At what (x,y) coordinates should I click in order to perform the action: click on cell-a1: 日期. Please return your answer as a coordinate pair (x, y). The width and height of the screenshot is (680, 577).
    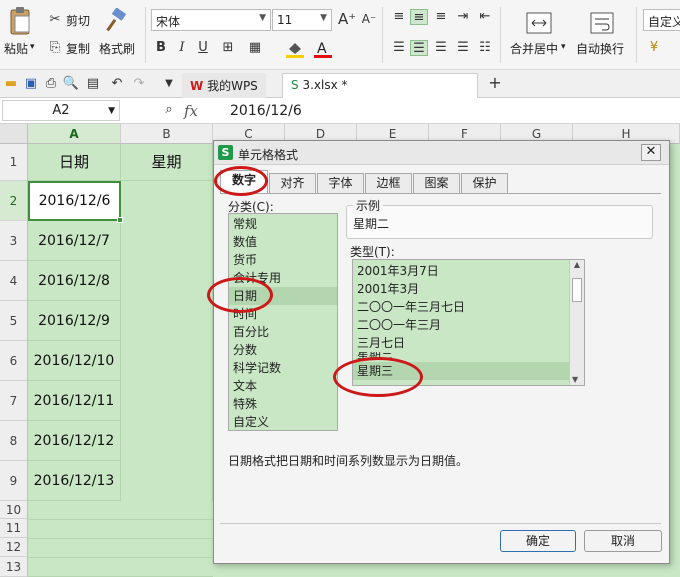
    Looking at the image, I should click on (74, 162).